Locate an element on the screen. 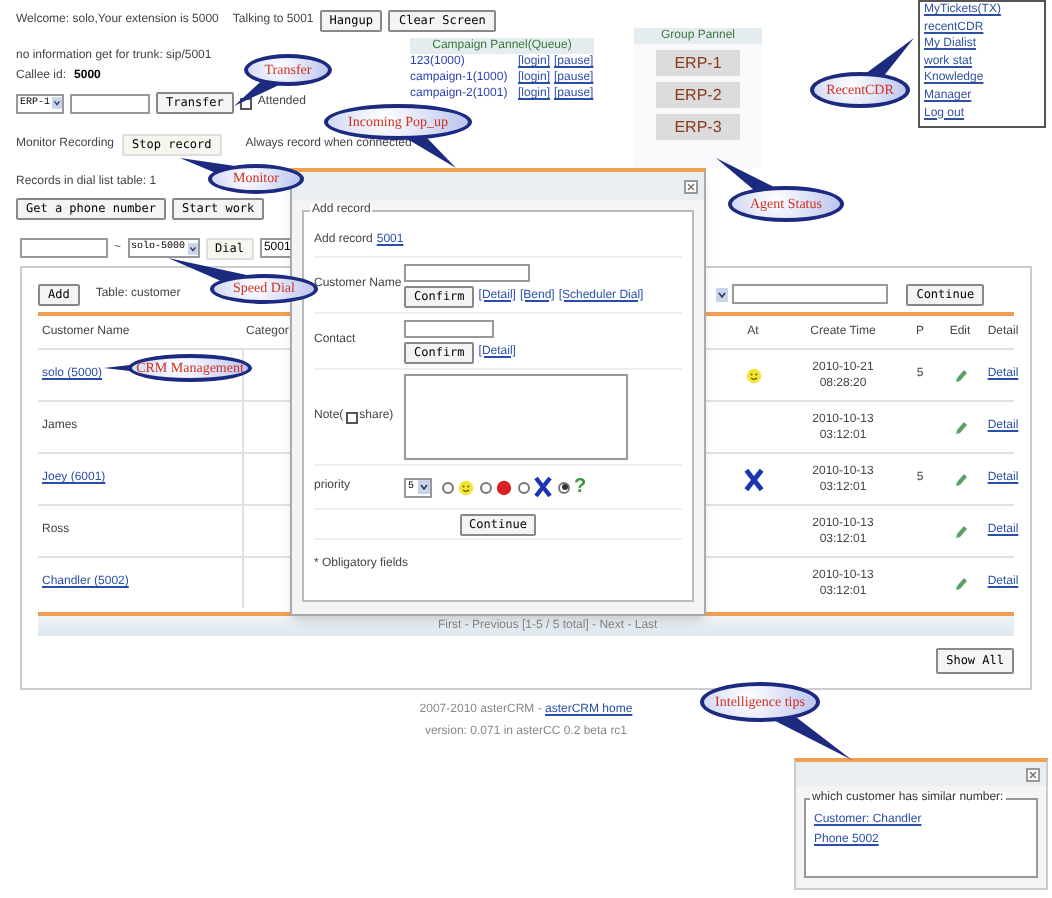 The height and width of the screenshot is (898, 1052). agent-button: ERP-3 is located at coordinates (698, 127).